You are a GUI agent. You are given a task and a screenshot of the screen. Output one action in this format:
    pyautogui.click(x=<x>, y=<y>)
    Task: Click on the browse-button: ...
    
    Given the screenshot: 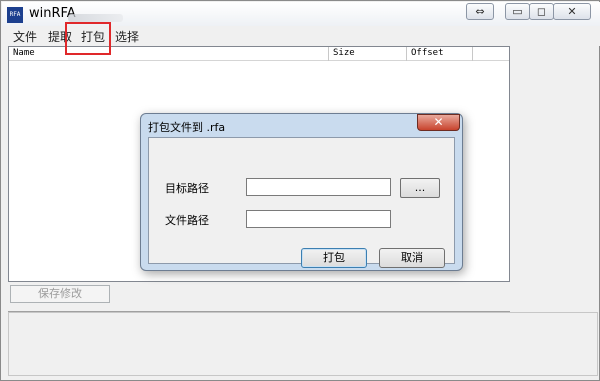 What is the action you would take?
    pyautogui.click(x=420, y=188)
    